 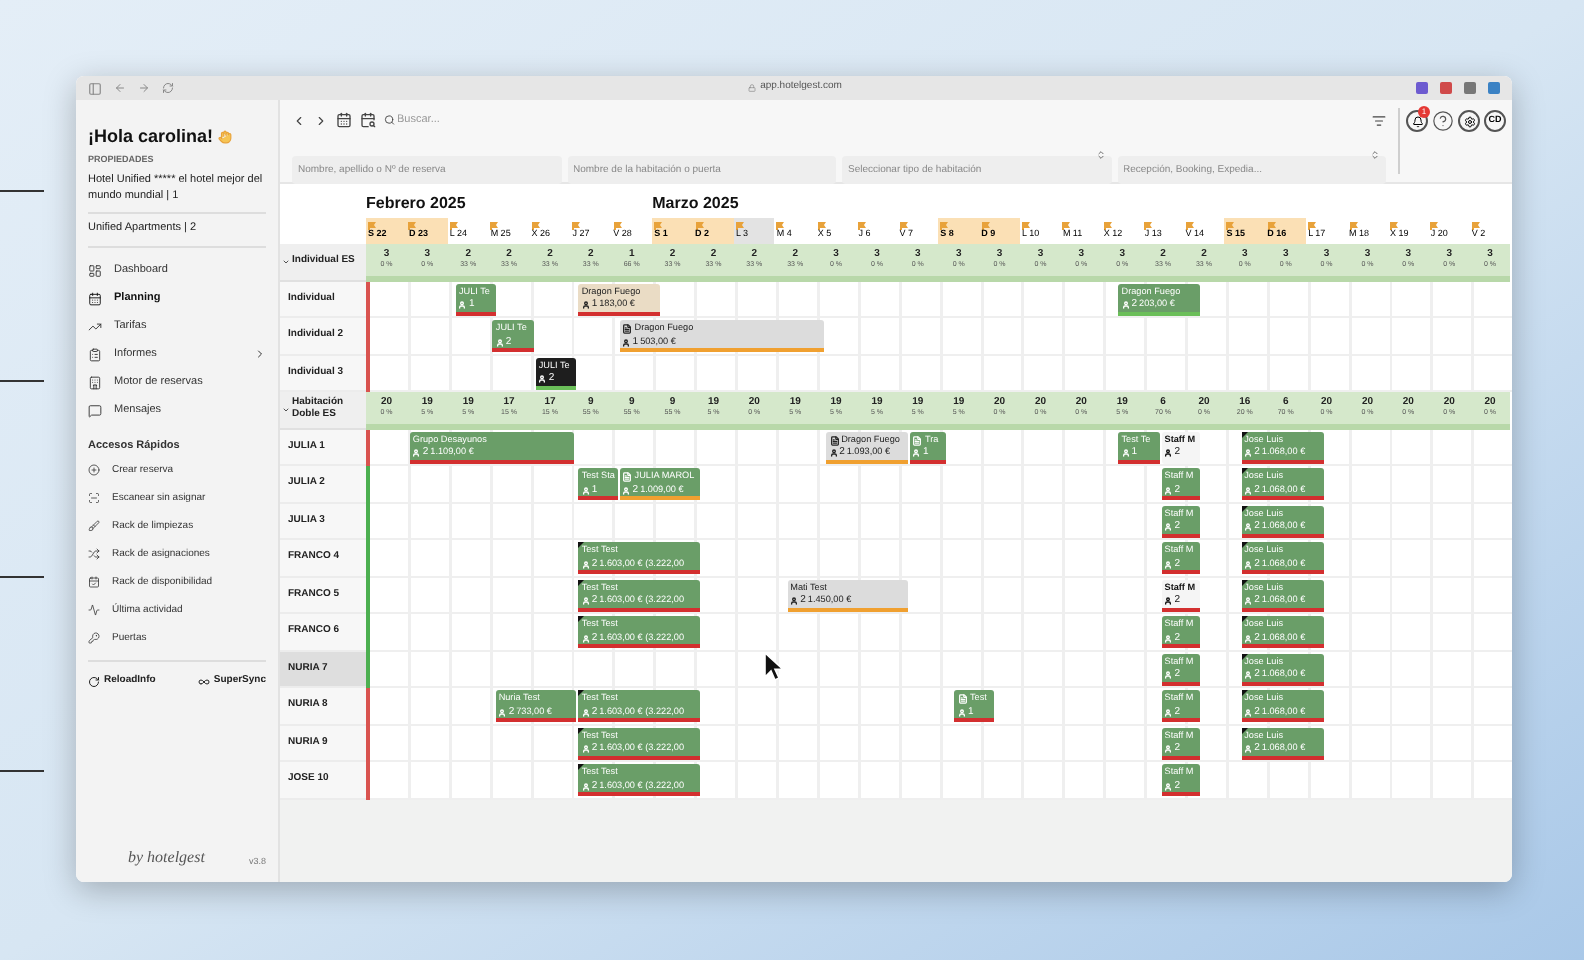 I want to click on settings-button, so click(x=1469, y=121).